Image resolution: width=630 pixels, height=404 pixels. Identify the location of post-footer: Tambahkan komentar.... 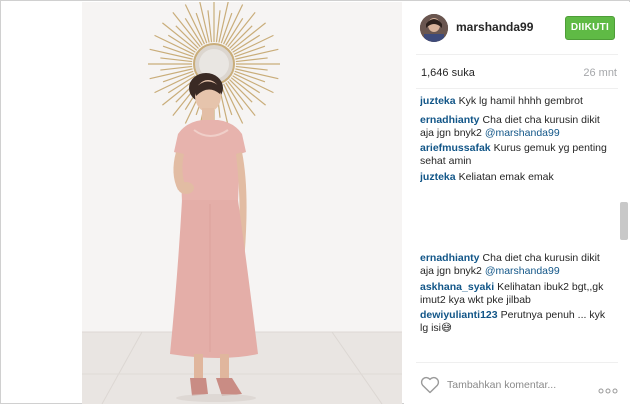
(517, 386).